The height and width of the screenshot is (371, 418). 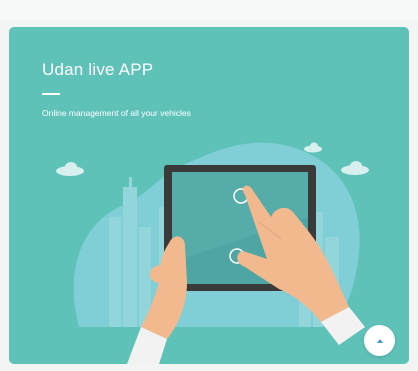 What do you see at coordinates (355, 168) in the screenshot?
I see `cloud-icon-right-large` at bounding box center [355, 168].